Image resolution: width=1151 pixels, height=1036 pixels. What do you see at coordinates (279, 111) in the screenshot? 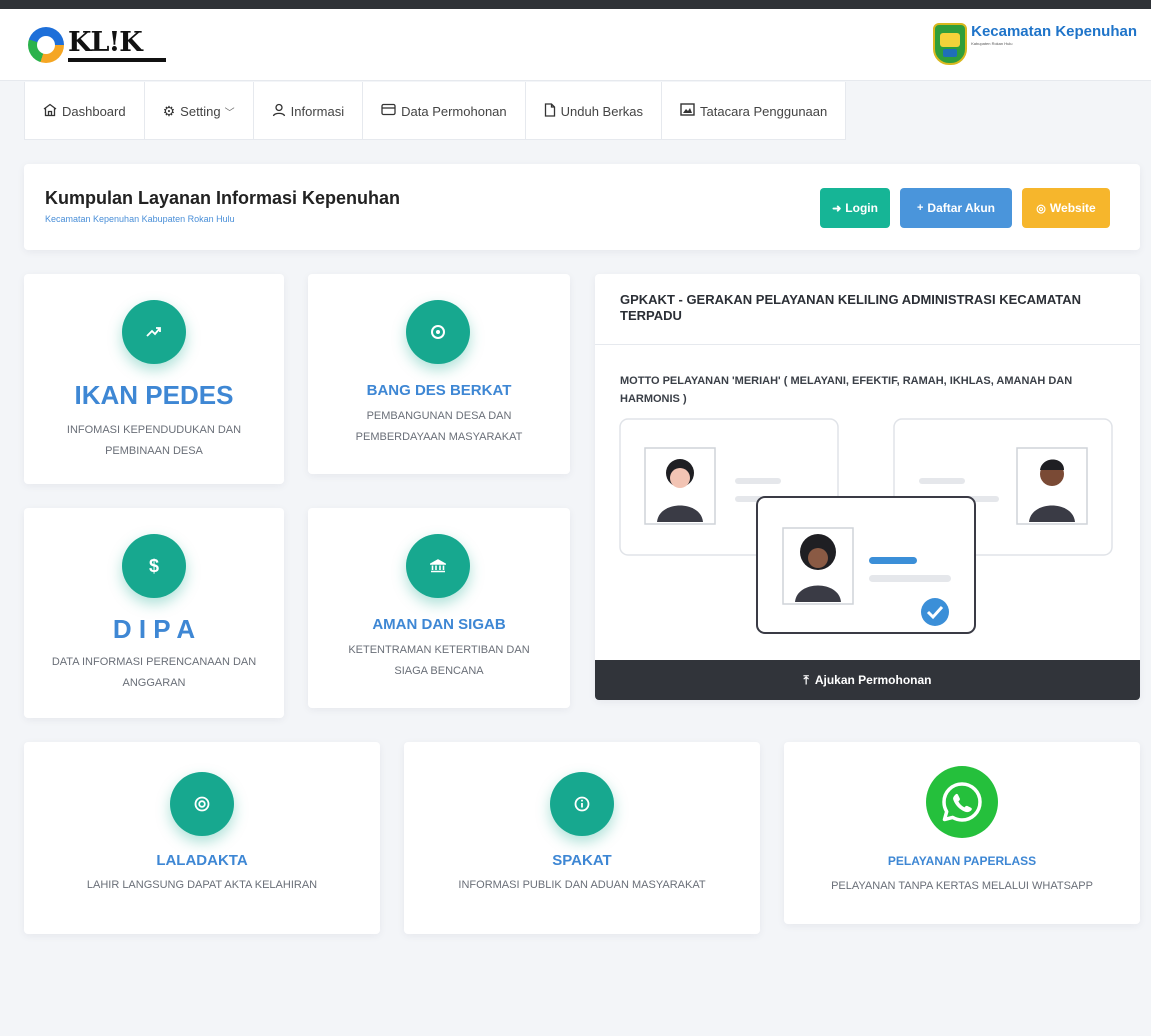
I see `user-icon` at bounding box center [279, 111].